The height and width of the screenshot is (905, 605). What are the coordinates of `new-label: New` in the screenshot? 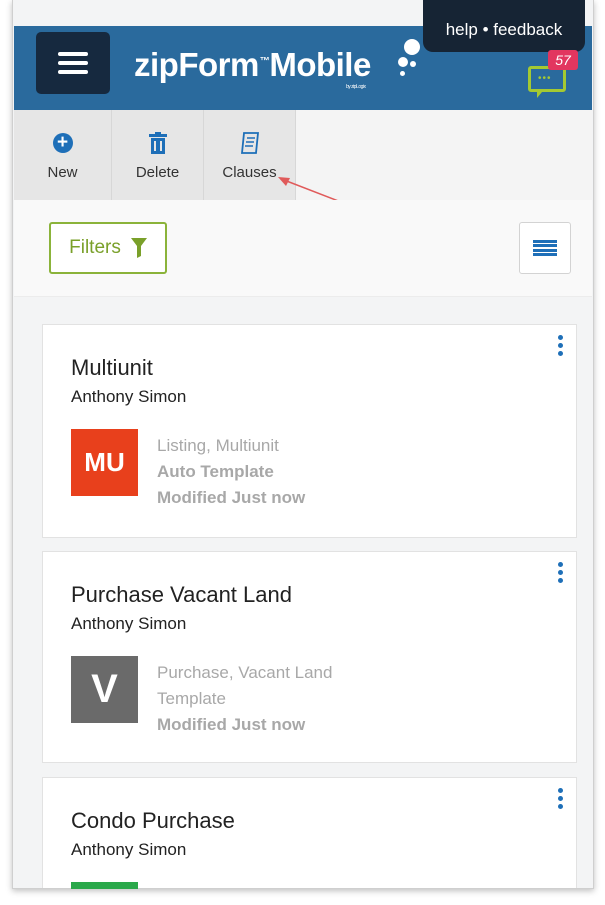 It's located at (62, 172).